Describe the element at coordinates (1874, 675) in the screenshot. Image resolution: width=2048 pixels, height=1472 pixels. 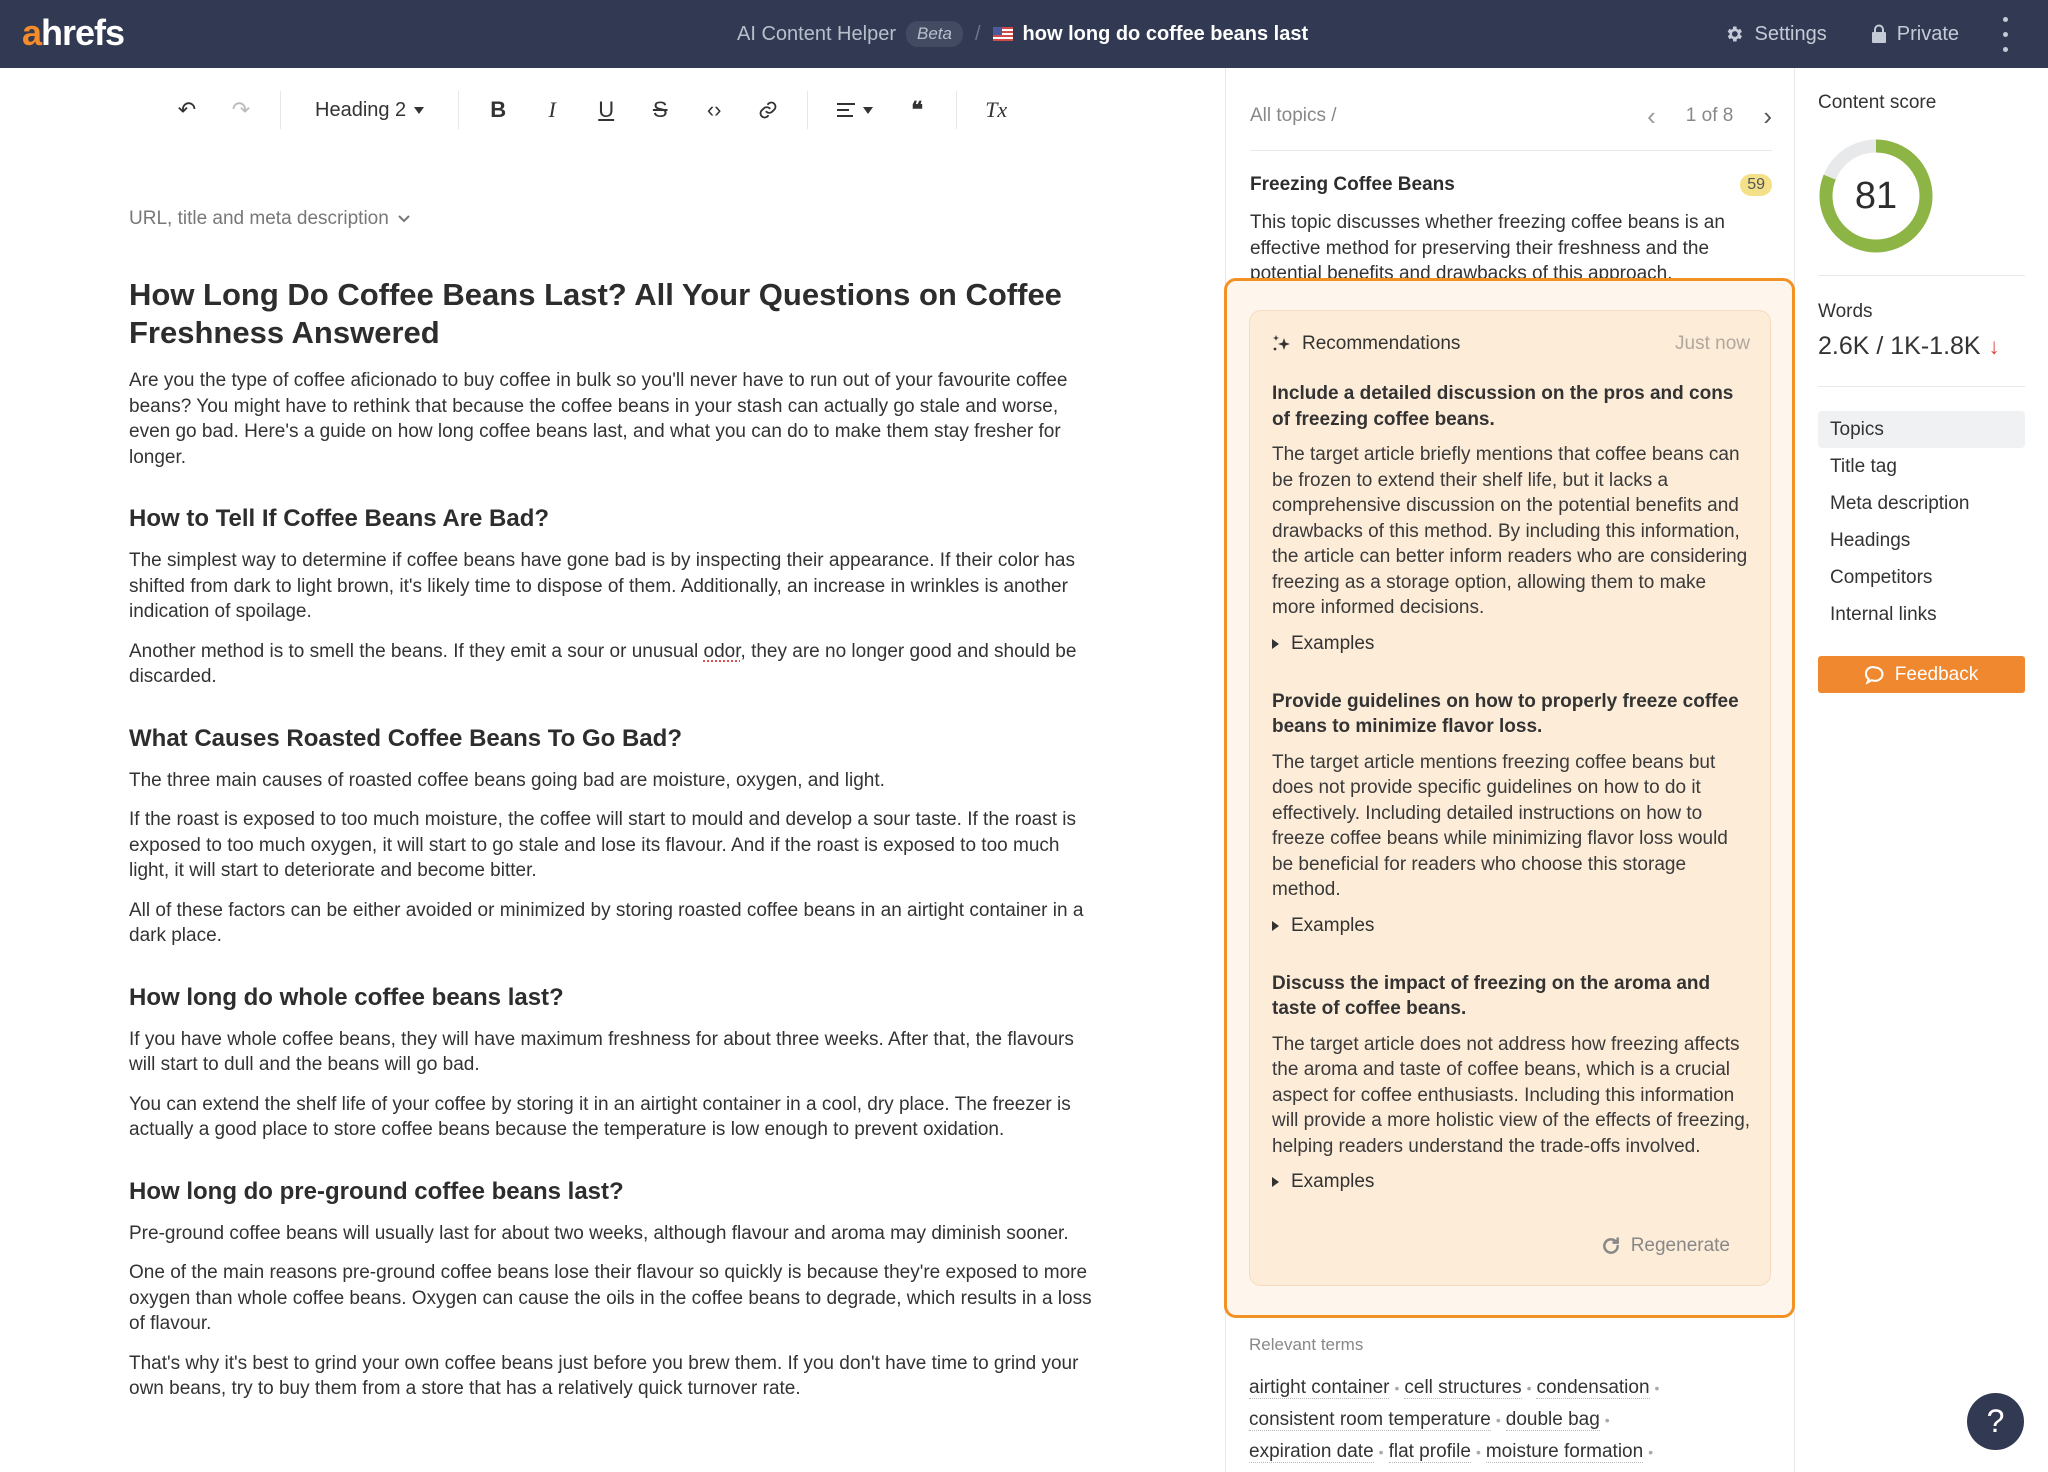
I see `chat-bubble-icon` at that location.